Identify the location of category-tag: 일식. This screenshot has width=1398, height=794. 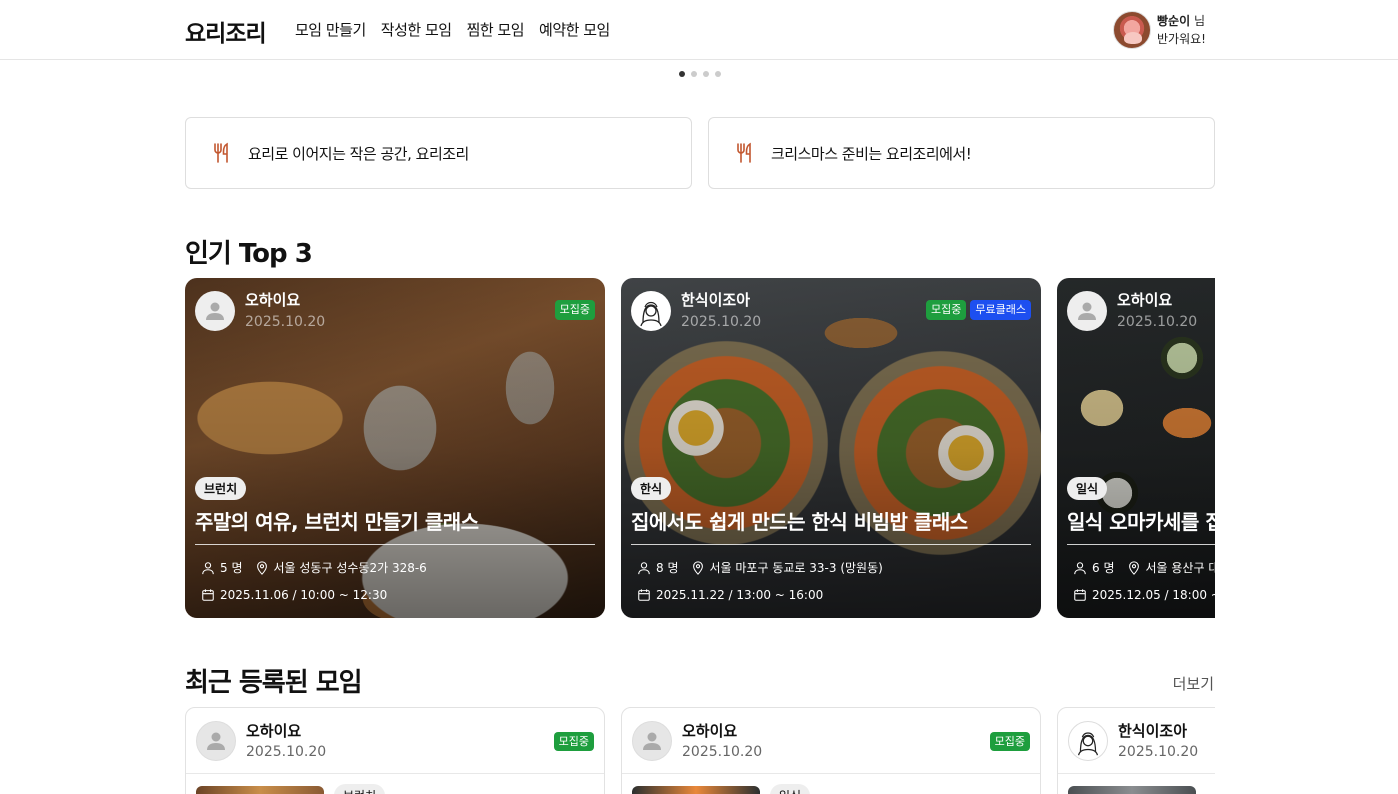
(790, 789).